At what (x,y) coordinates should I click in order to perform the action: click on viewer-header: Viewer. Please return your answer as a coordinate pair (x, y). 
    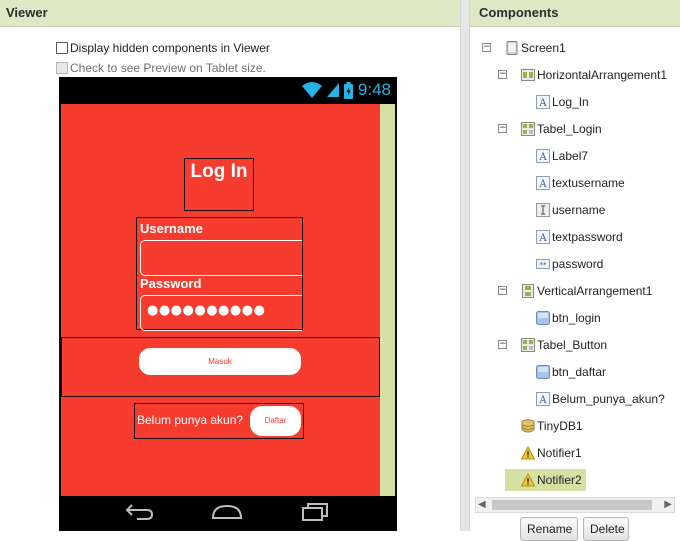
    Looking at the image, I should click on (230, 13).